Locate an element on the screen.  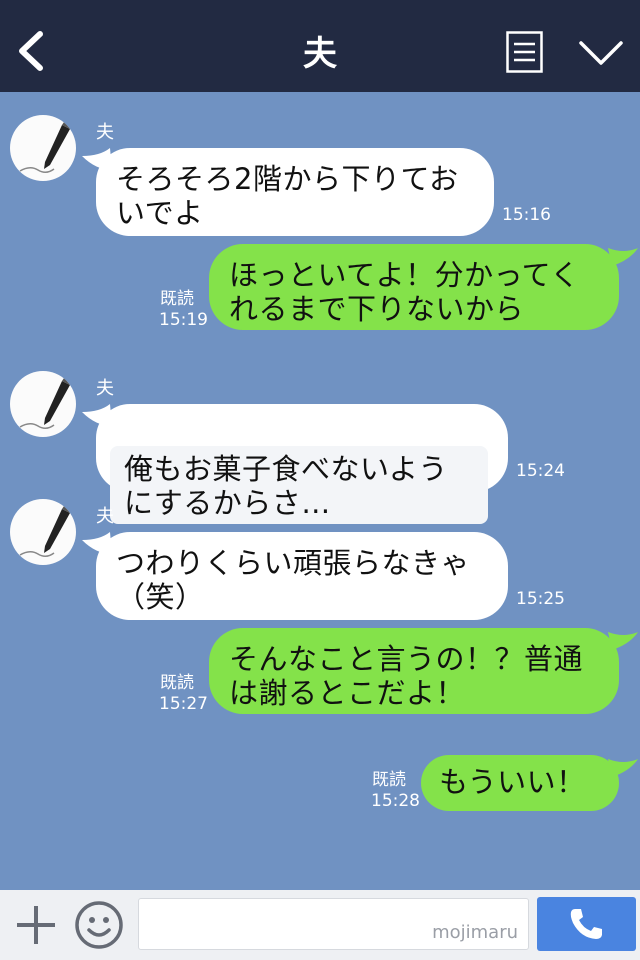
call-button is located at coordinates (586, 924).